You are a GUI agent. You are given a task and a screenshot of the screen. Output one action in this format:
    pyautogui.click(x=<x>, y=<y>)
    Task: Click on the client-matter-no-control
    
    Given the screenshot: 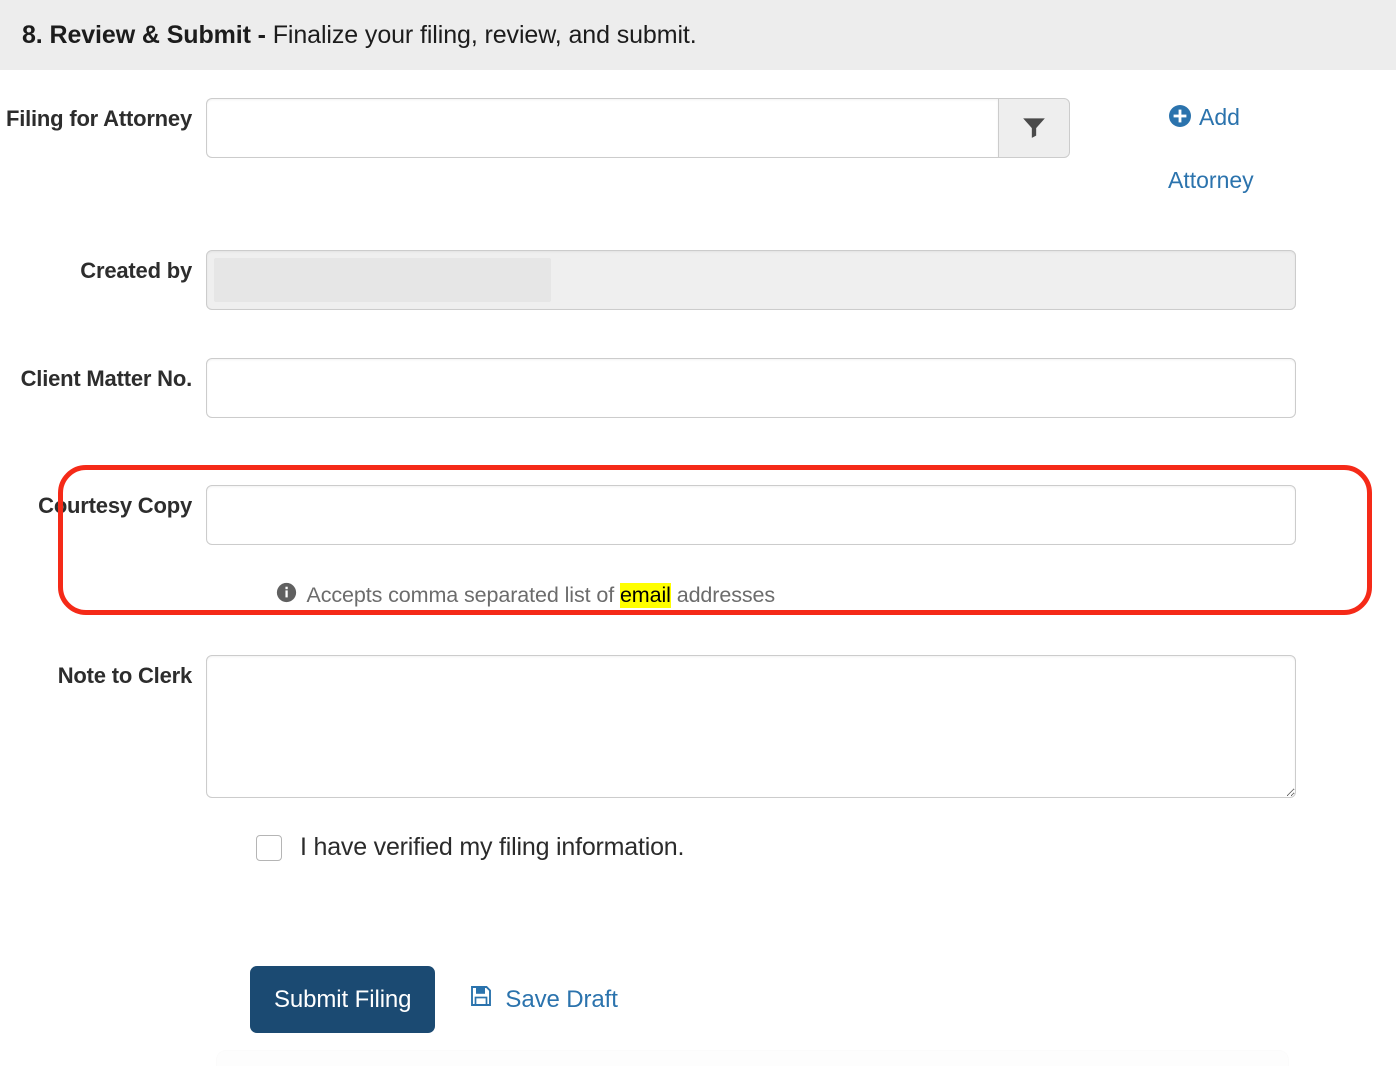 What is the action you would take?
    pyautogui.click(x=751, y=388)
    